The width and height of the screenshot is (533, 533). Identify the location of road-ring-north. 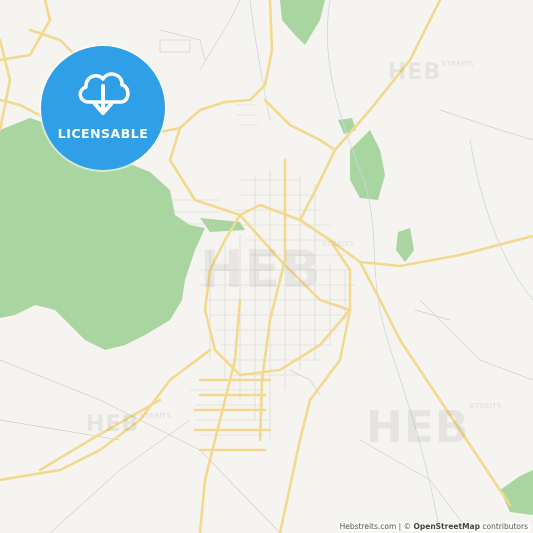
(300, 125).